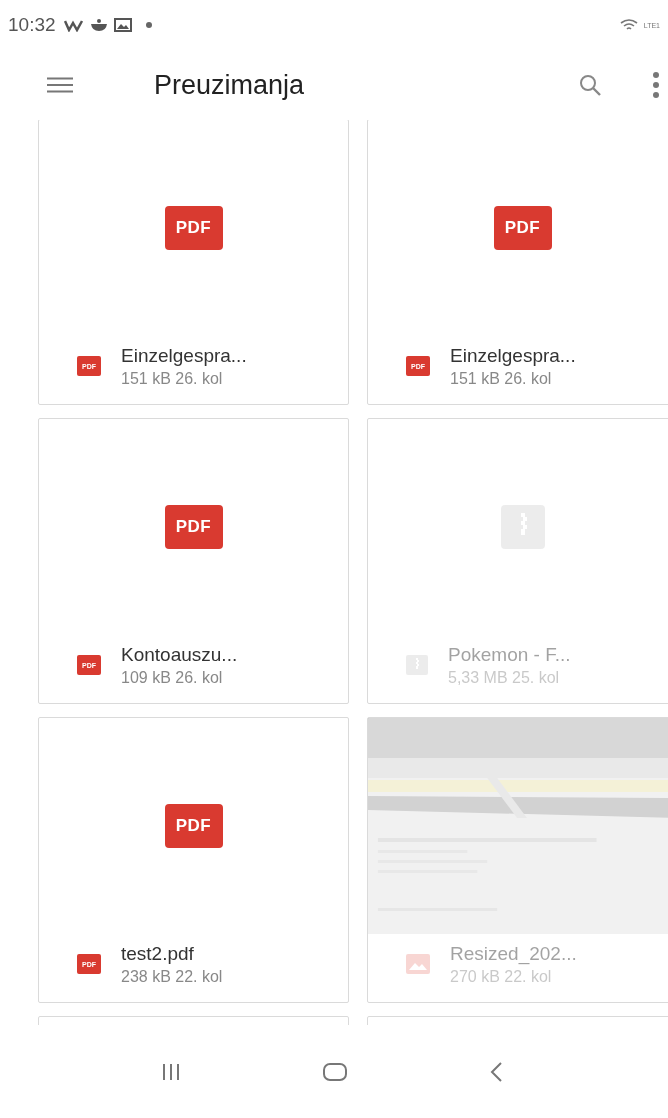  Describe the element at coordinates (98, 25) in the screenshot. I see `bowl-icon` at that location.